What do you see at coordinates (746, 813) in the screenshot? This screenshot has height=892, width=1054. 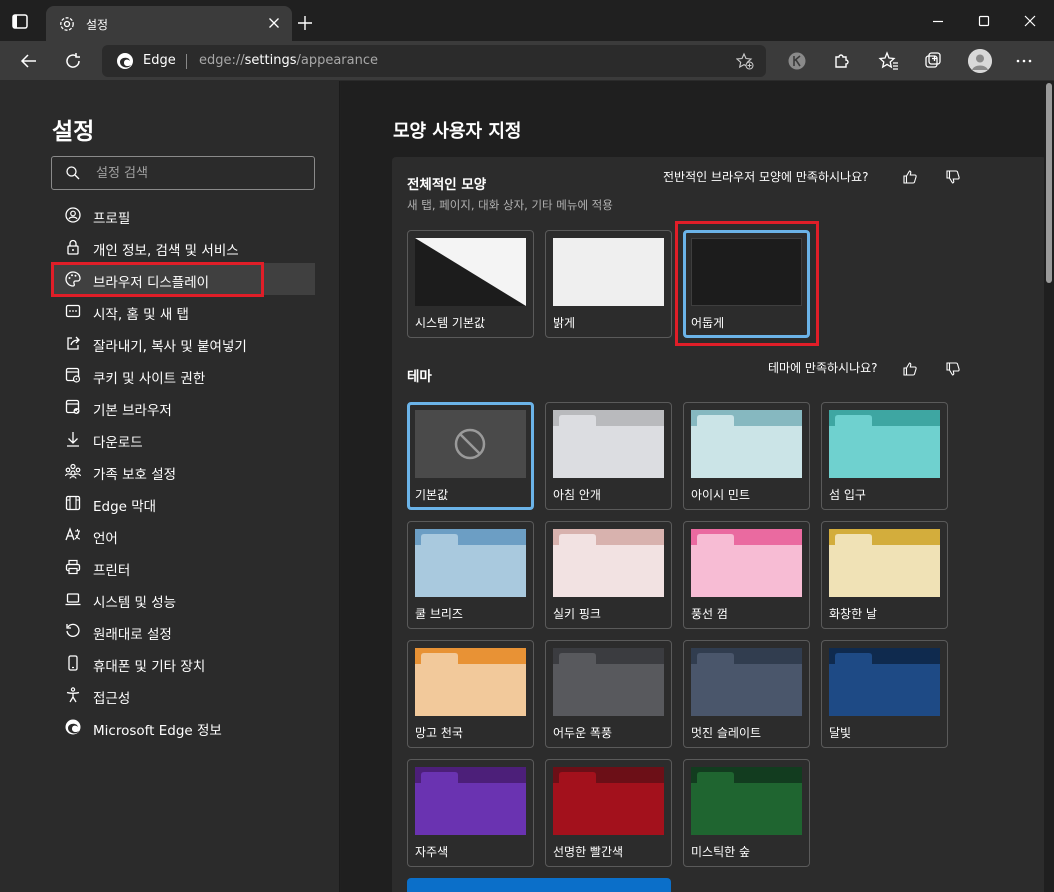 I see `theme-tile: 미스틱한 숲` at bounding box center [746, 813].